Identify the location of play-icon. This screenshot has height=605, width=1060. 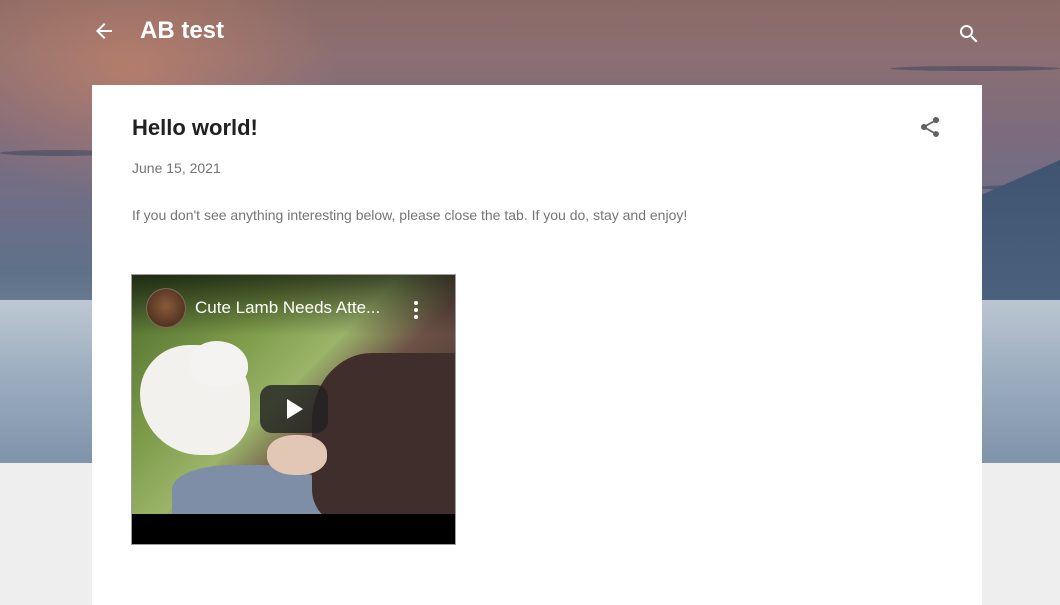
(295, 409).